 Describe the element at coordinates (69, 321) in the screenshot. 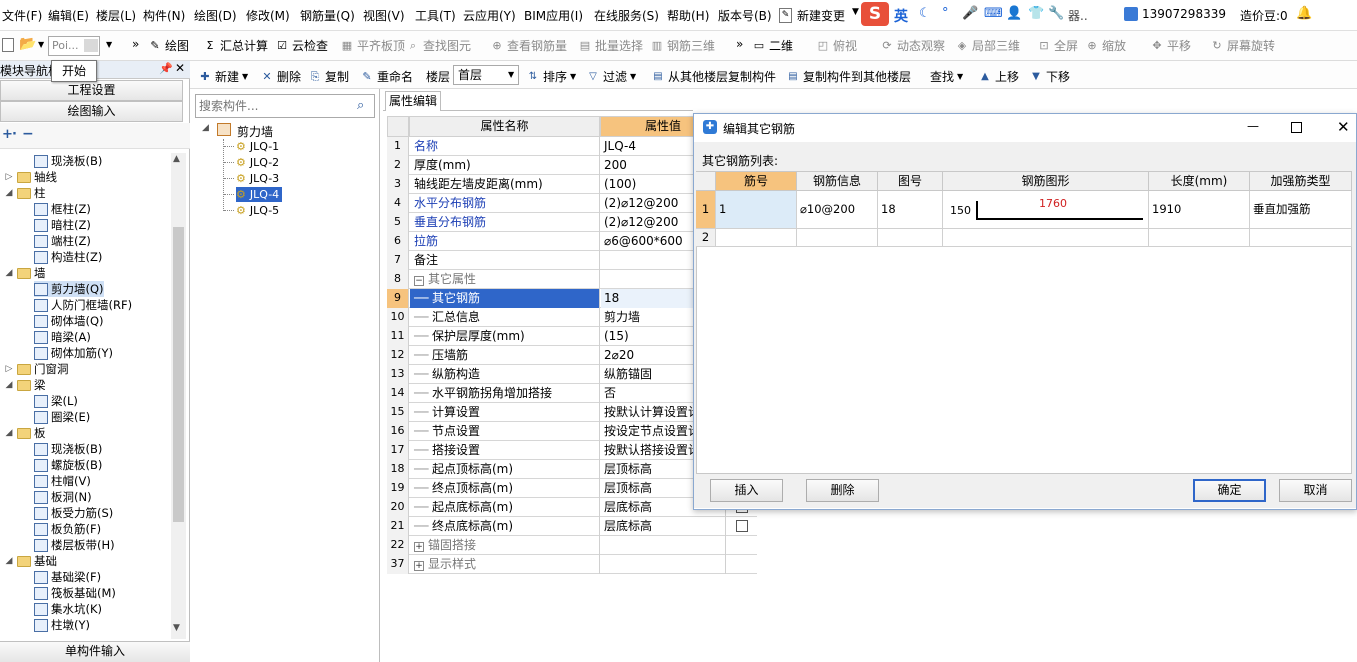

I see `tree-item-component: 砌体墙(Q)` at that location.